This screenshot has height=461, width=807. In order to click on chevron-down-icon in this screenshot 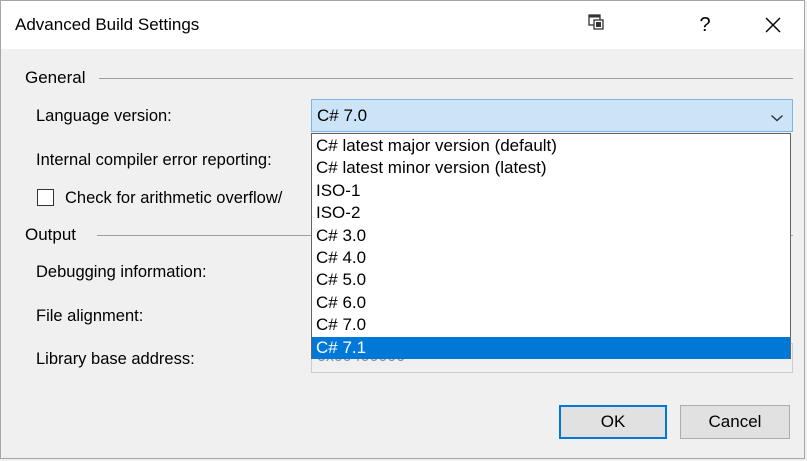, I will do `click(777, 116)`.